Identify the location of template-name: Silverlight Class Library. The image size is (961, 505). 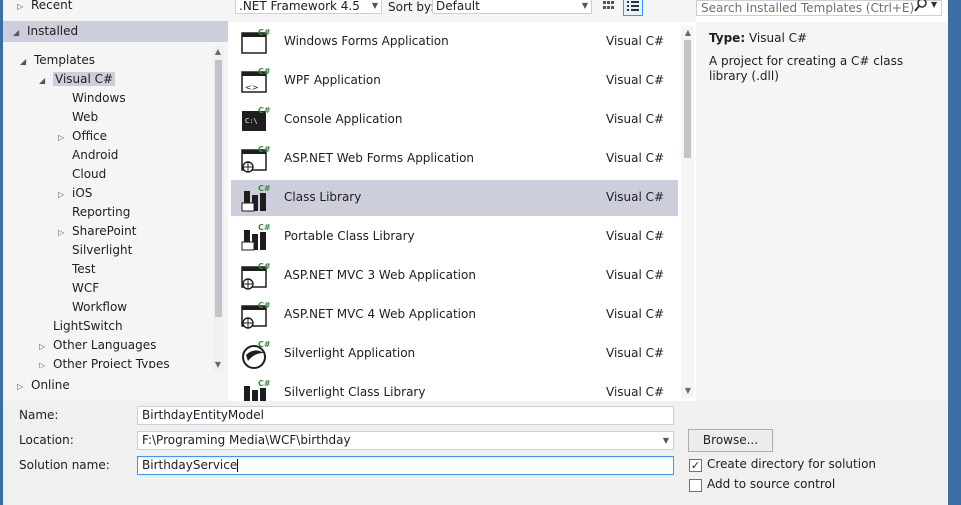
(355, 392).